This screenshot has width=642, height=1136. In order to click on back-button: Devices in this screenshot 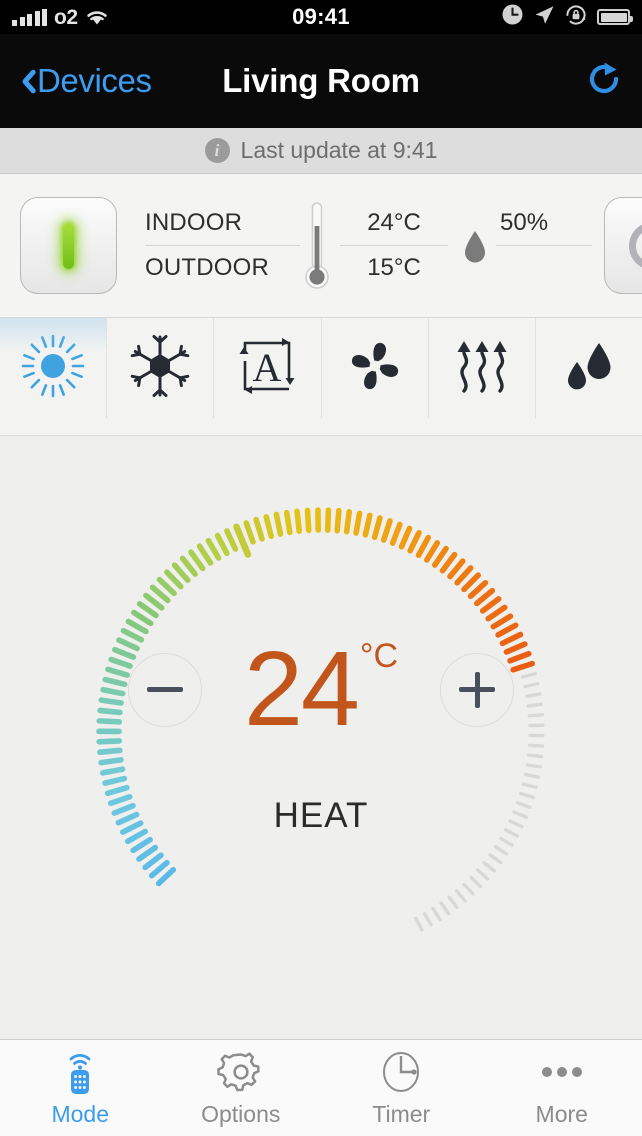, I will do `click(84, 81)`.